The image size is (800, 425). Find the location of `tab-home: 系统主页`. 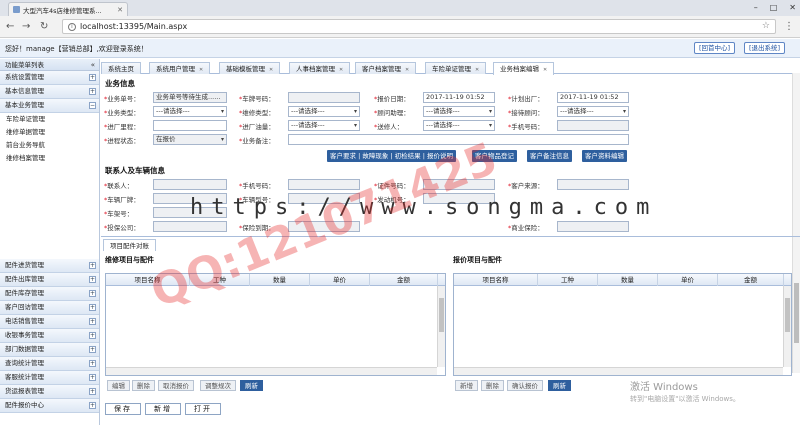

tab-home: 系统主页 is located at coordinates (121, 68).